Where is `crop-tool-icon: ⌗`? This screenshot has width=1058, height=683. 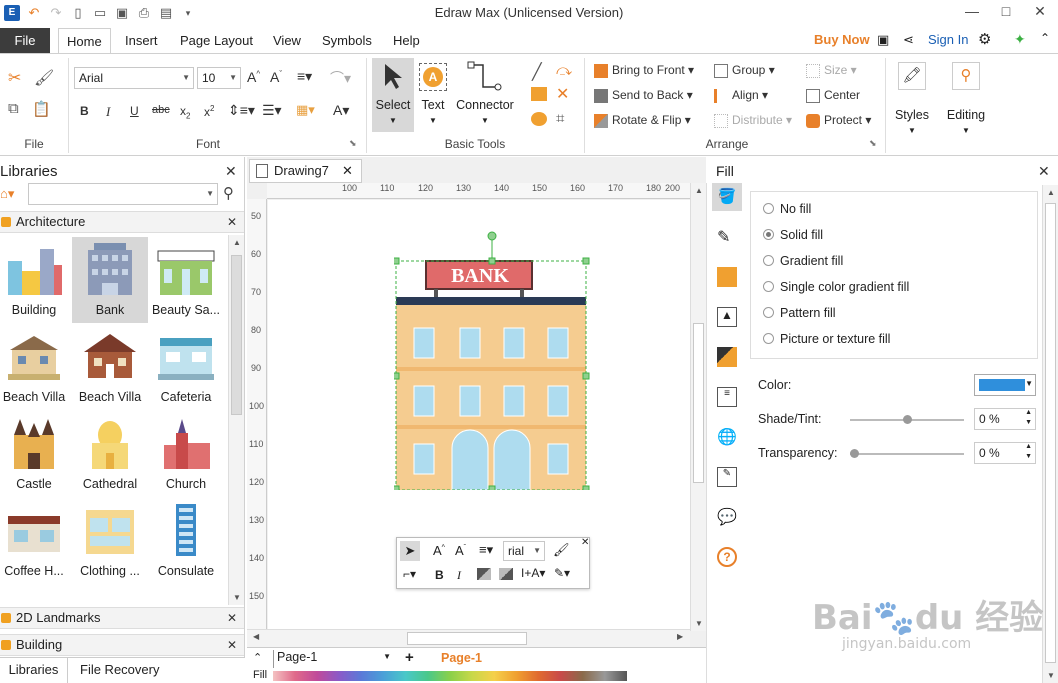 crop-tool-icon: ⌗ is located at coordinates (560, 118).